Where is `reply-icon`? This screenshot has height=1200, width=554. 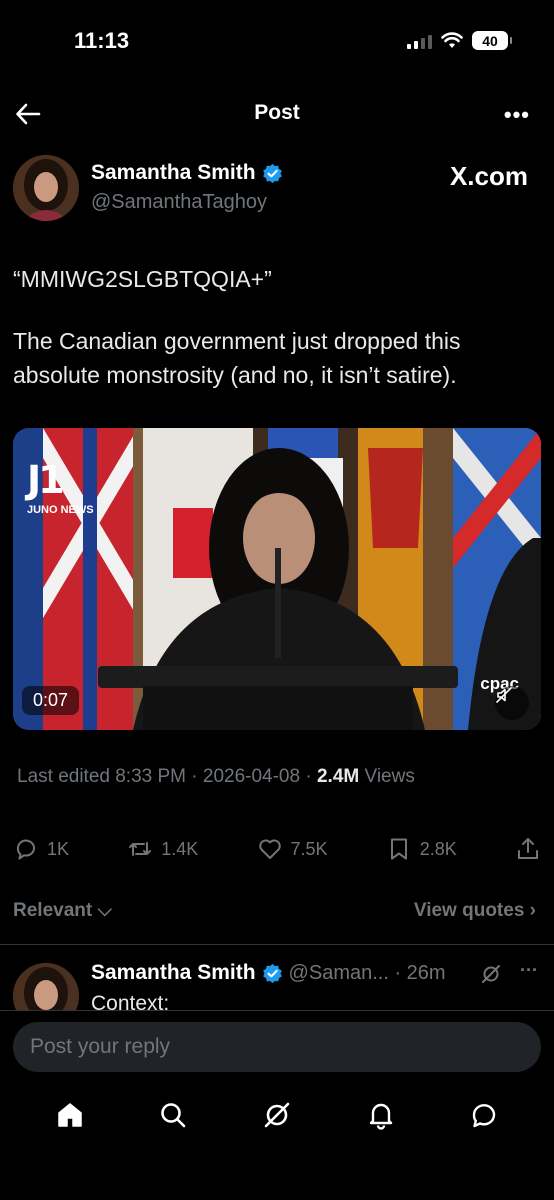
reply-icon is located at coordinates (25, 849).